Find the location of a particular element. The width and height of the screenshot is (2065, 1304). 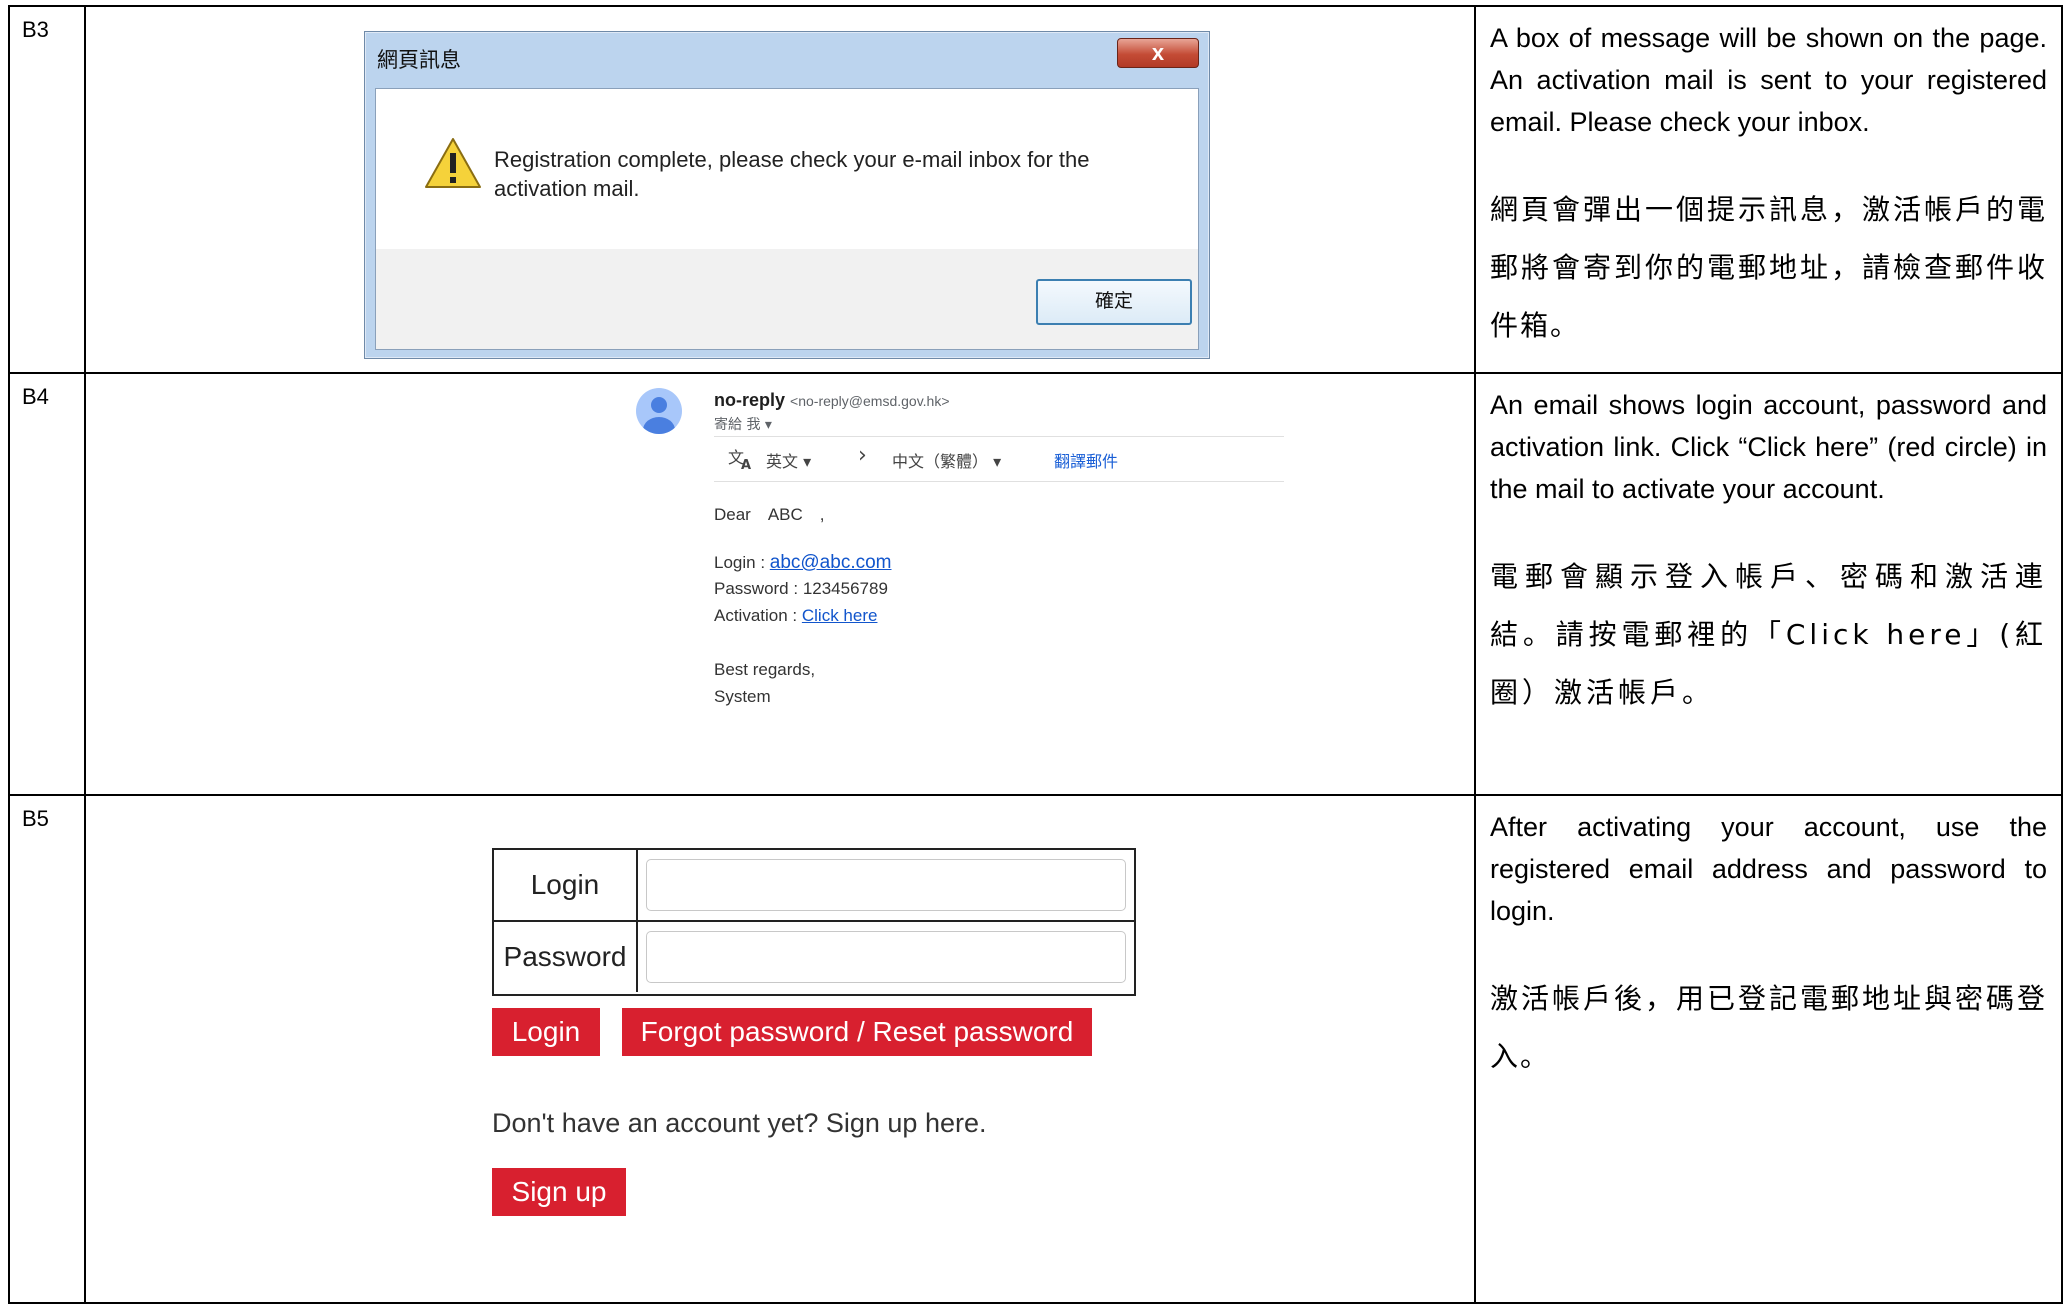

translate-from-dropdown: 英文 ▾ is located at coordinates (788, 460).